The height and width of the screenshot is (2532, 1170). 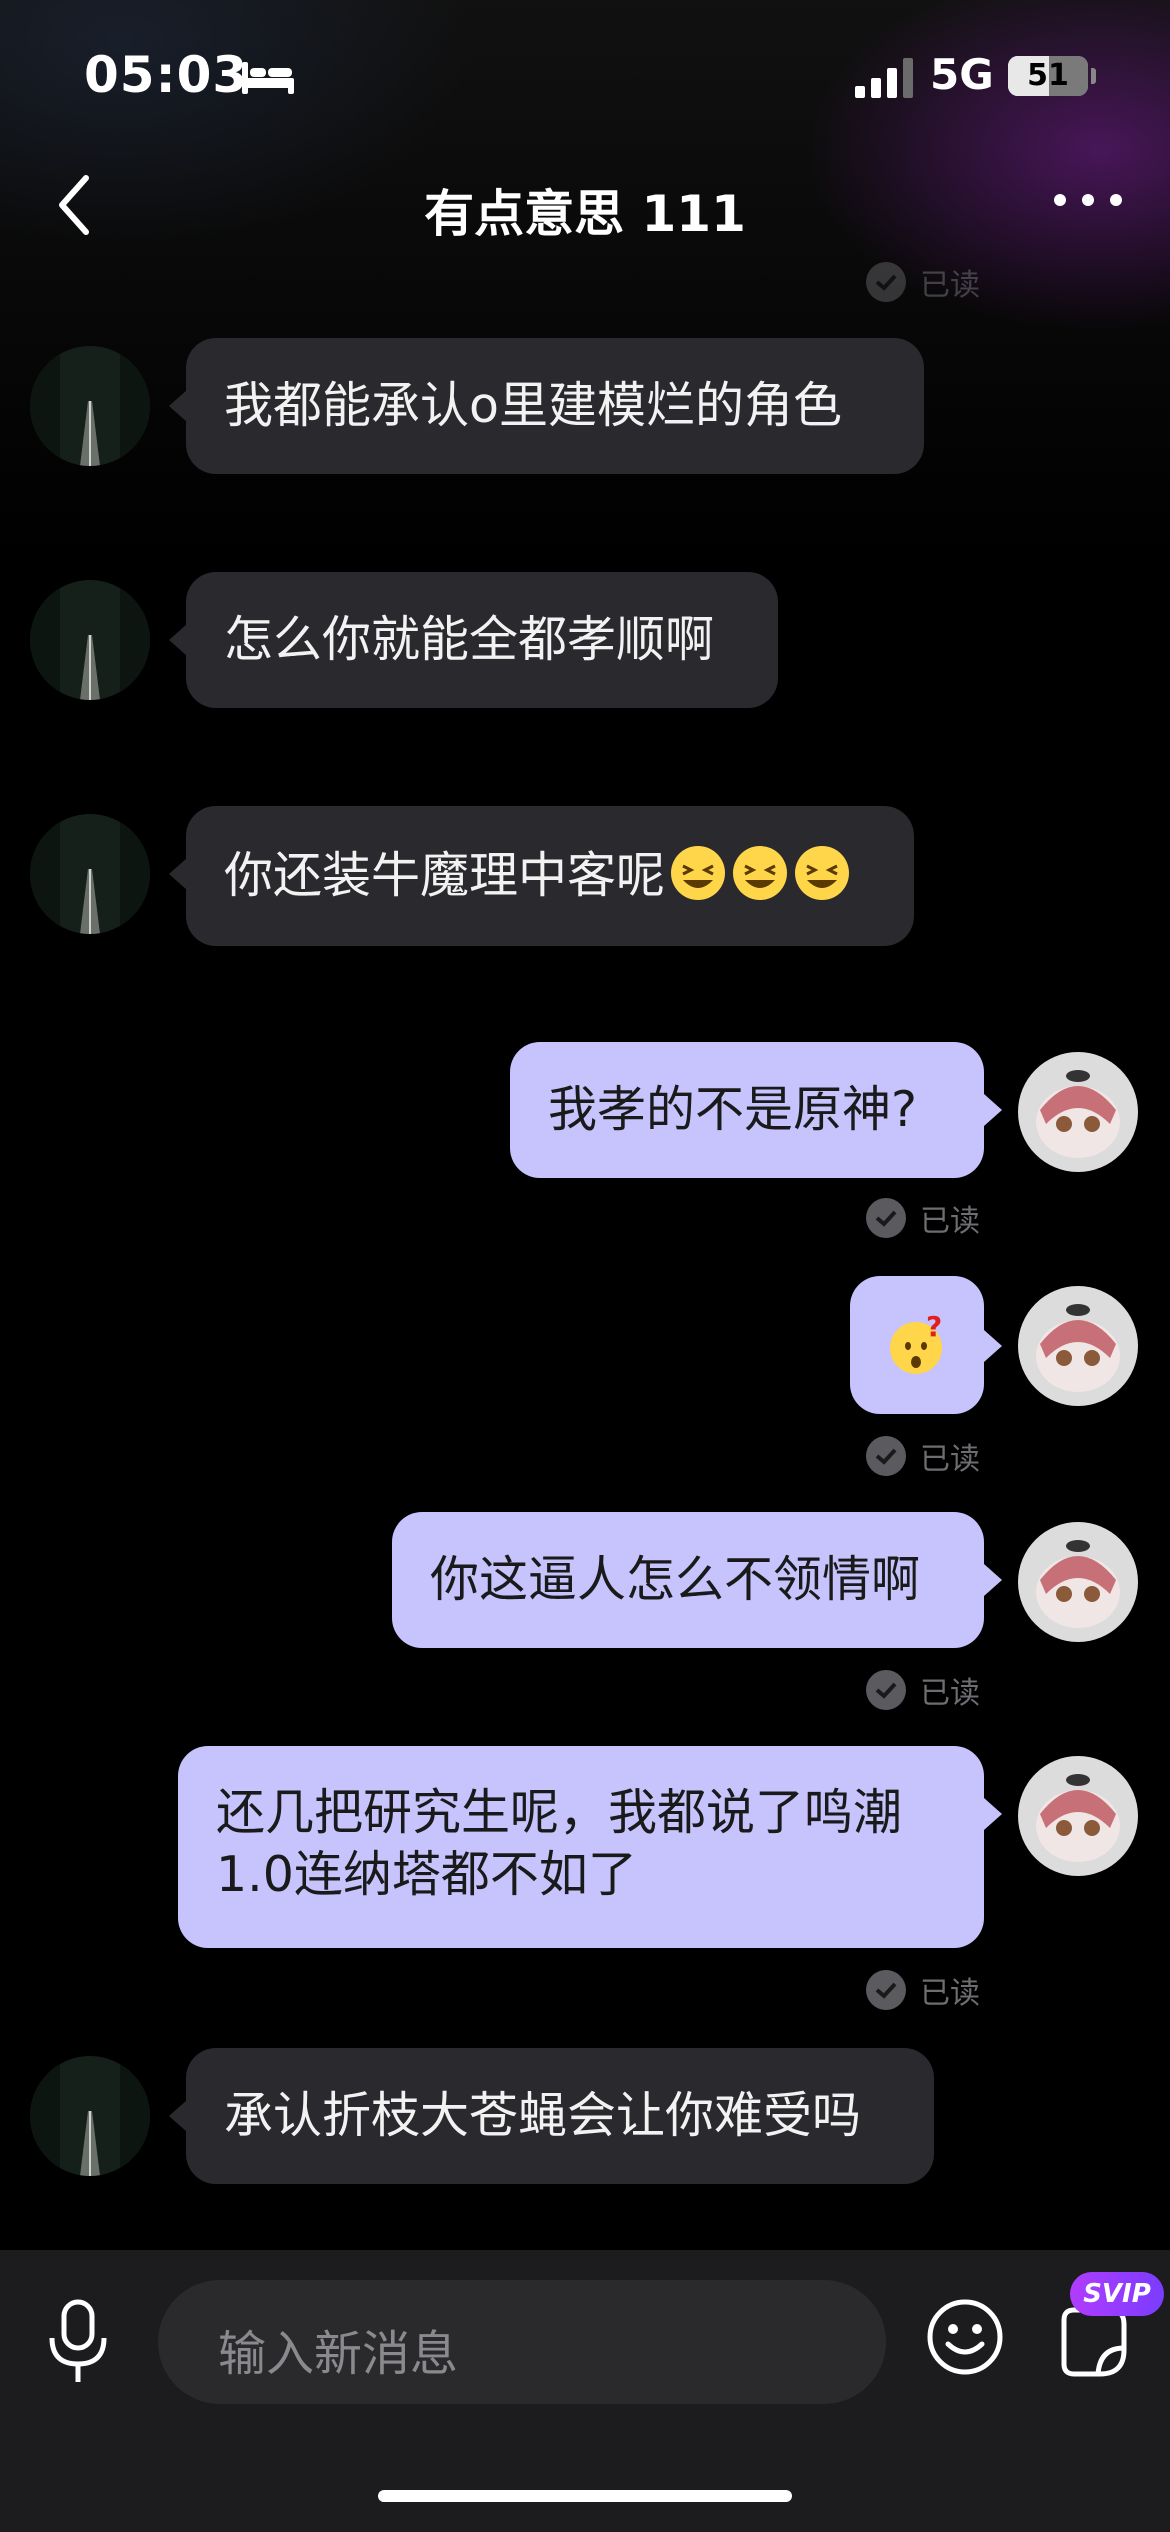 I want to click on message-bubble: 还几把研究生呢，我都说了鸣潮 1.0连纳塔都不如了, so click(x=581, y=1847).